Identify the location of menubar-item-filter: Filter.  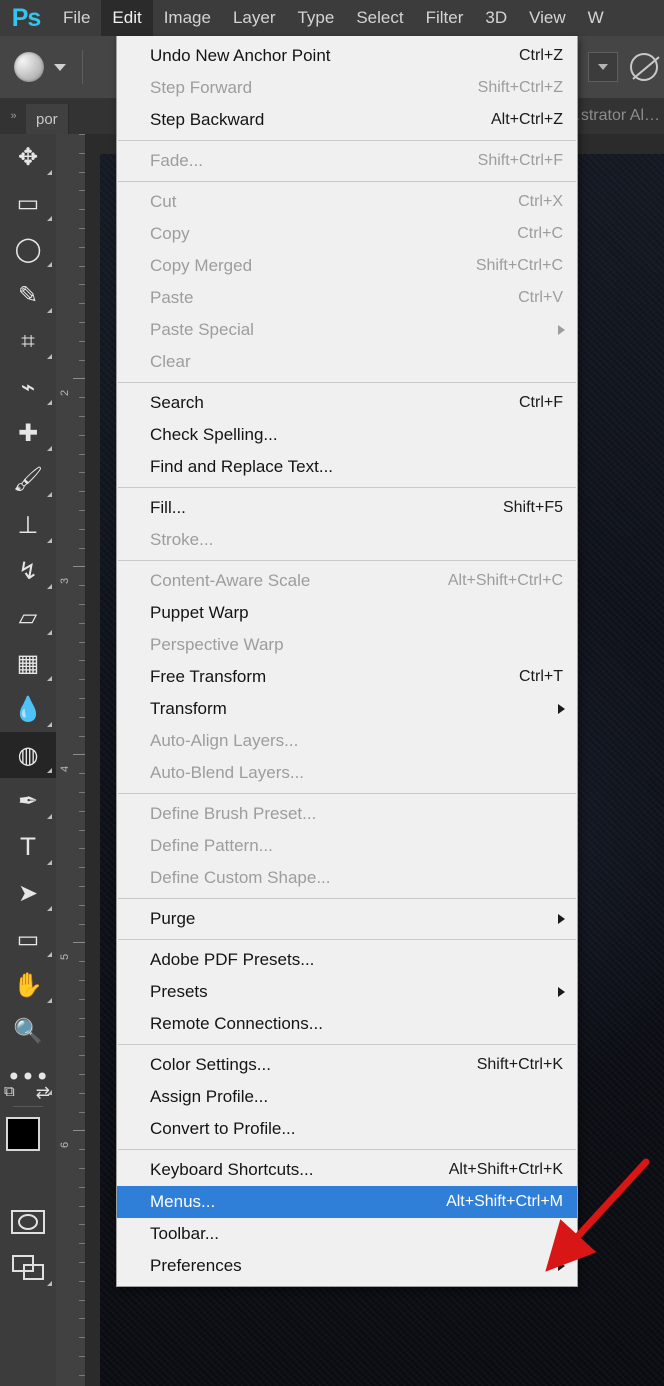
(445, 18).